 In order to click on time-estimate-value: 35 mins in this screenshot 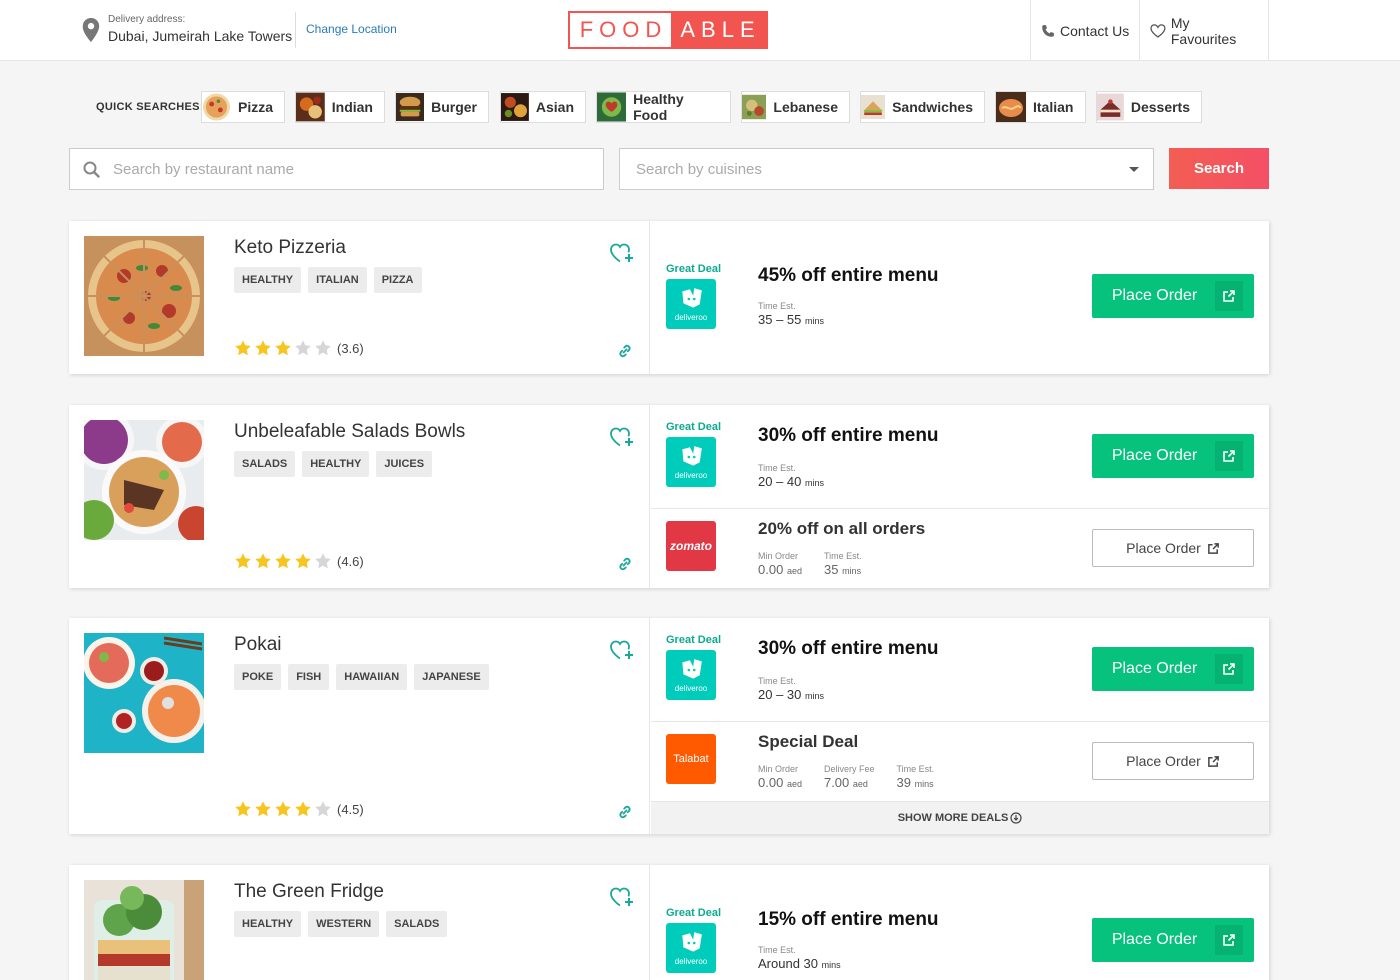, I will do `click(843, 570)`.